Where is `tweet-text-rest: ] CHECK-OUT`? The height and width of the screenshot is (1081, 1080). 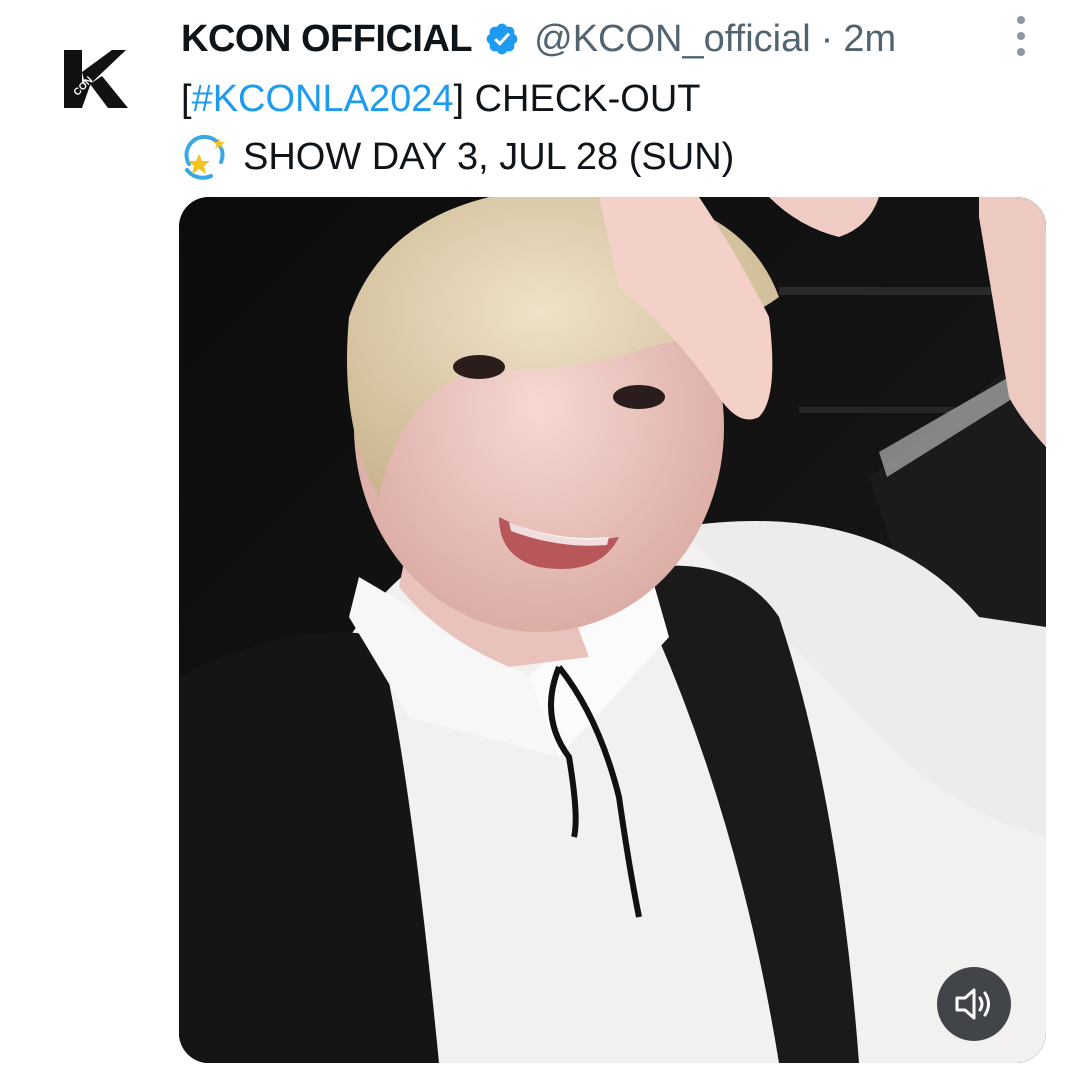 tweet-text-rest: ] CHECK-OUT is located at coordinates (577, 99).